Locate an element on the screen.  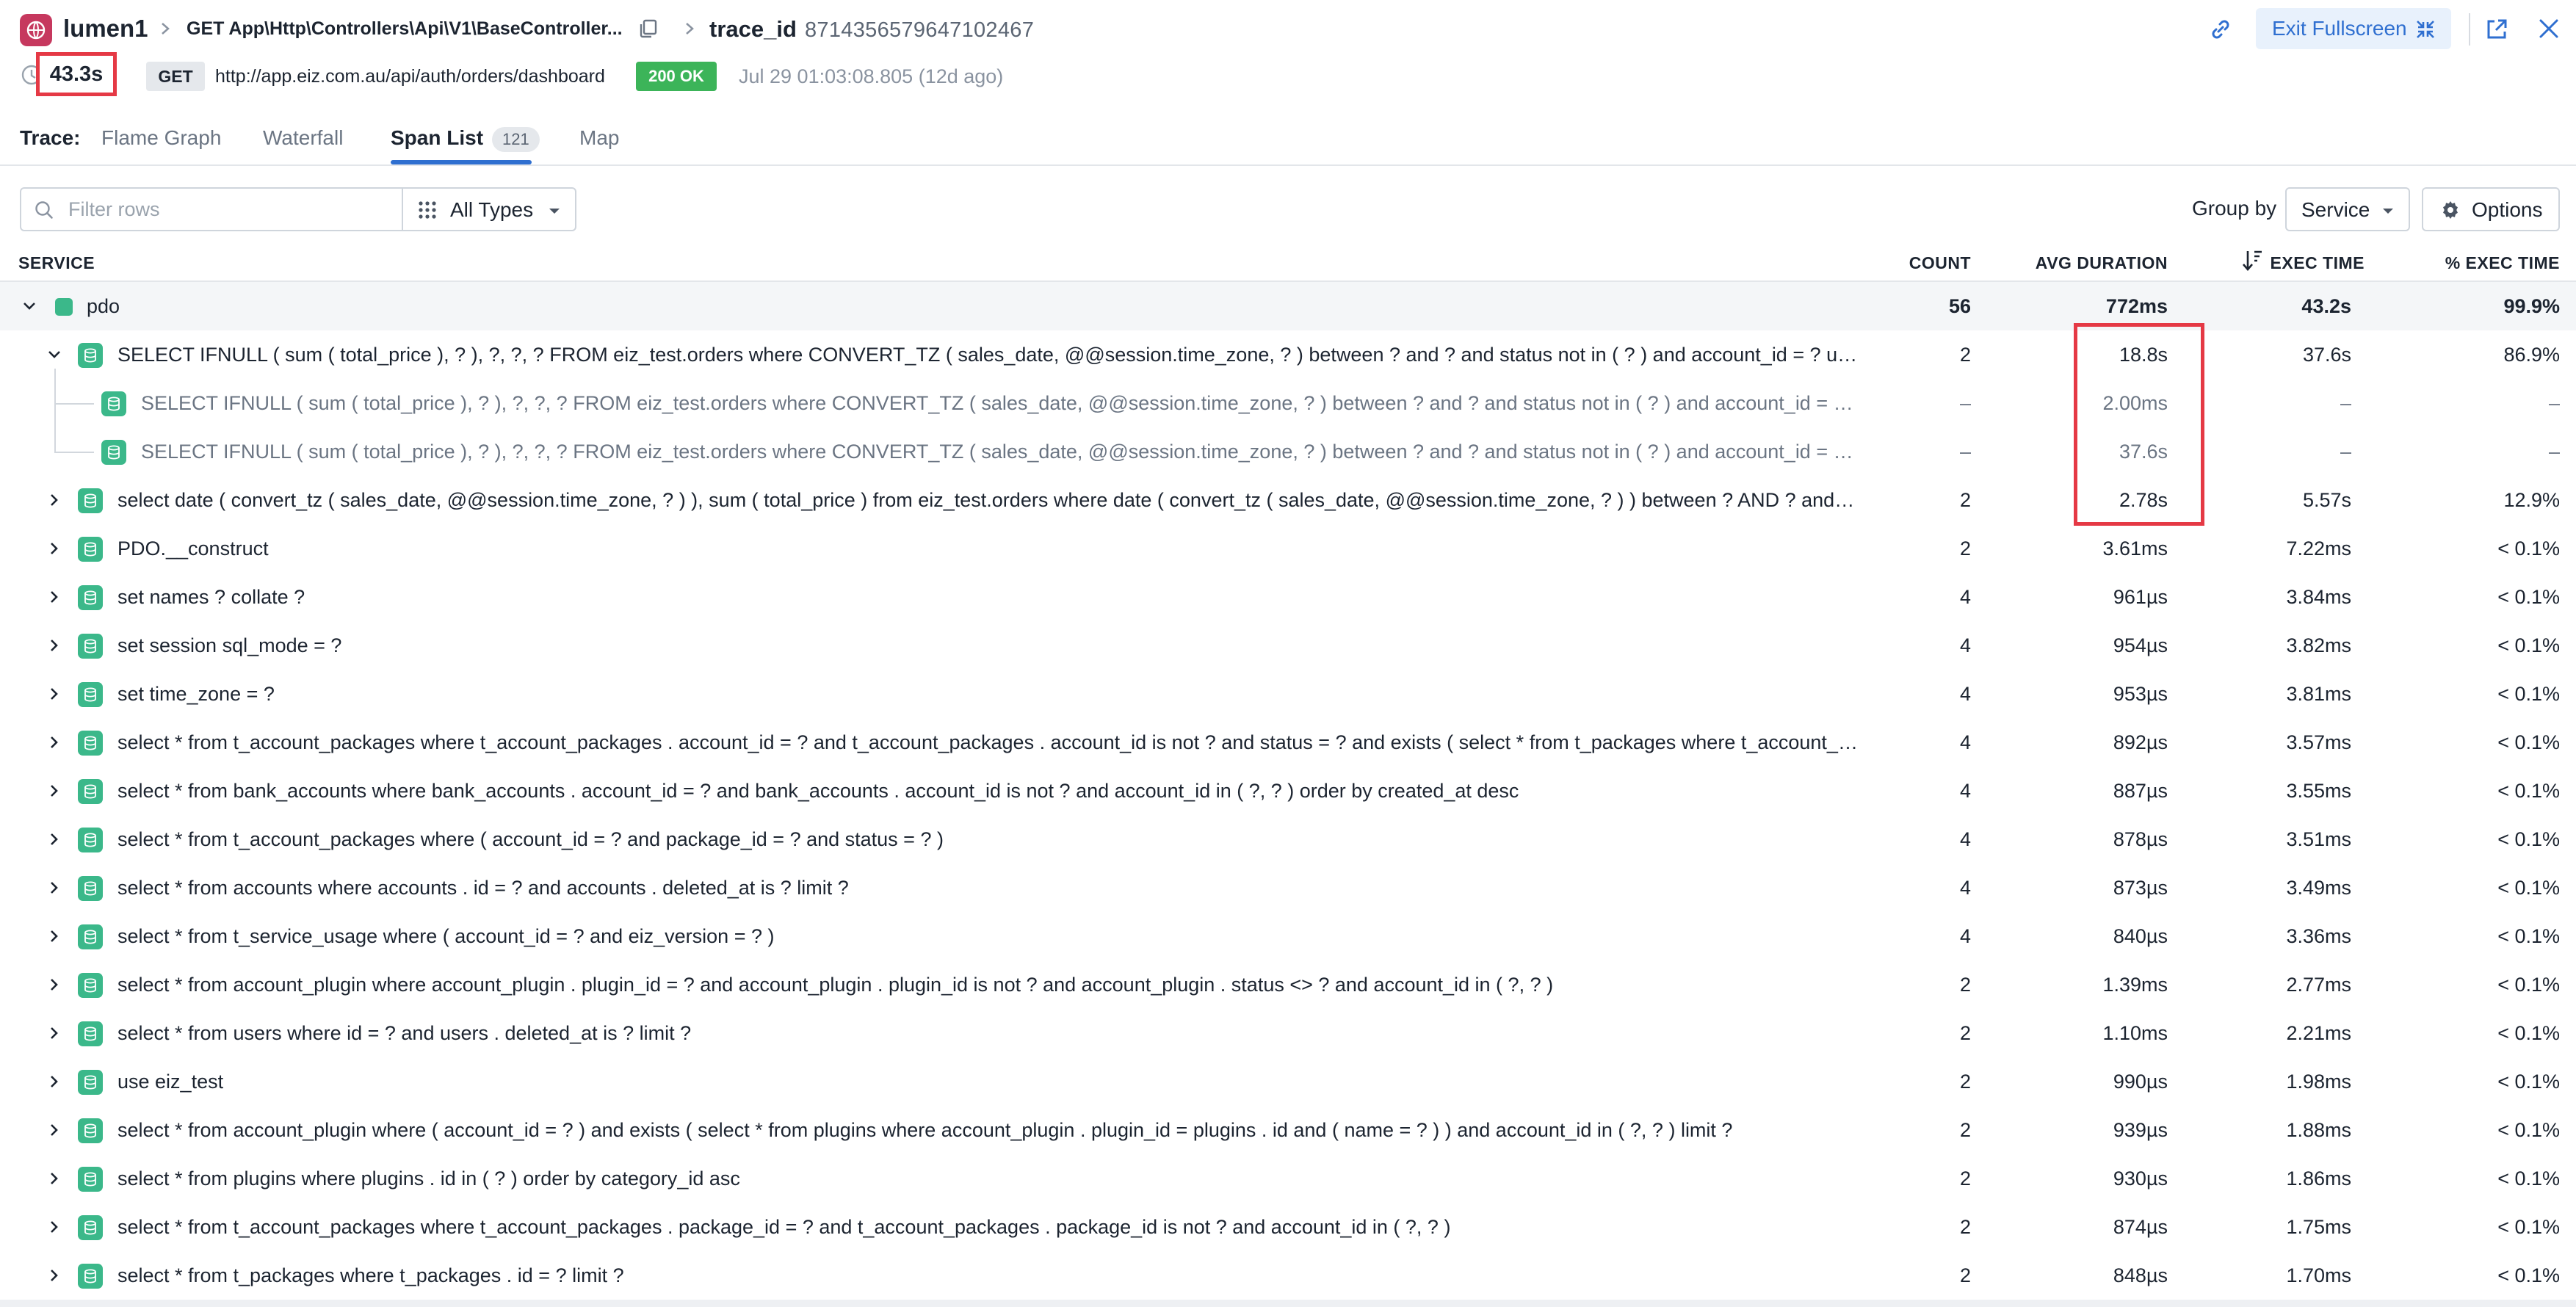
tab-flame-graph: Flame Graph is located at coordinates (161, 138).